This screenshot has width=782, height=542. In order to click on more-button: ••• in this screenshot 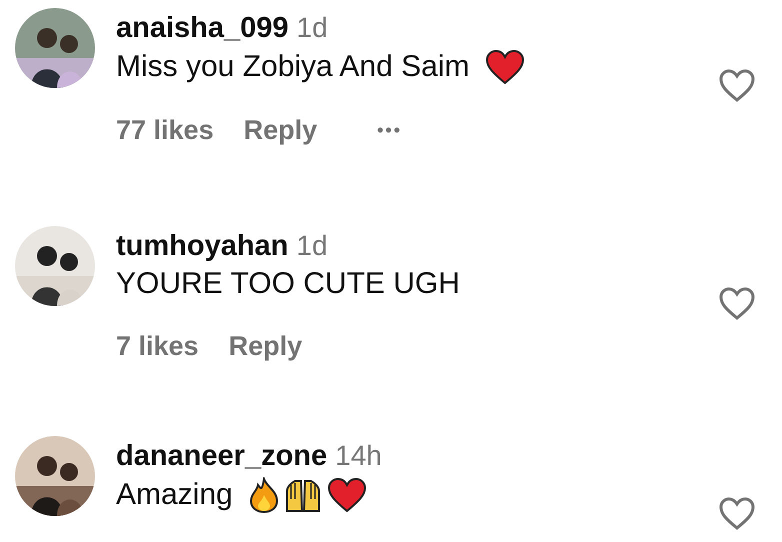, I will do `click(389, 130)`.